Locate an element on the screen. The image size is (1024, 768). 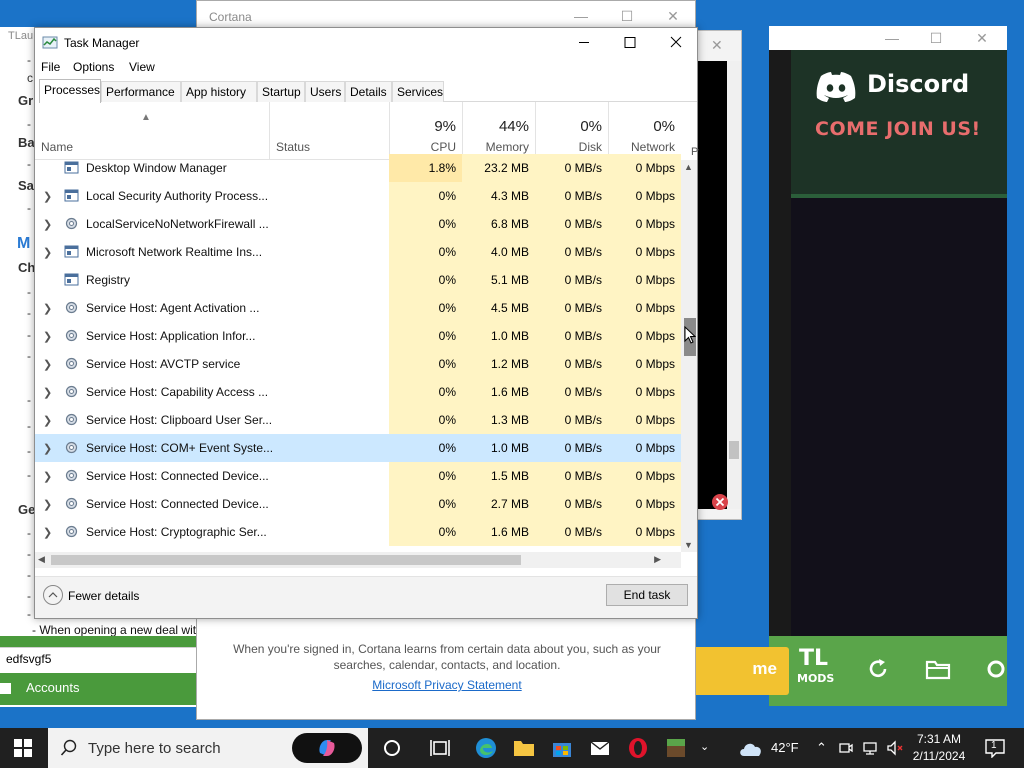
accounts-checkbox is located at coordinates (5, 688).